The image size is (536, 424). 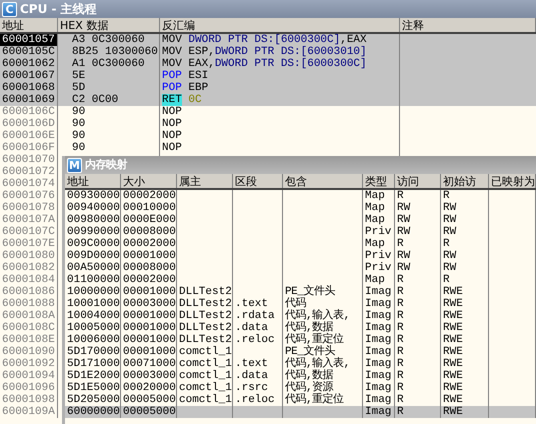 I want to click on memory-row: 5D1E5000 00020000 comctl_1 .rsrc 代码,资源 Imag R RWE, so click(x=300, y=388).